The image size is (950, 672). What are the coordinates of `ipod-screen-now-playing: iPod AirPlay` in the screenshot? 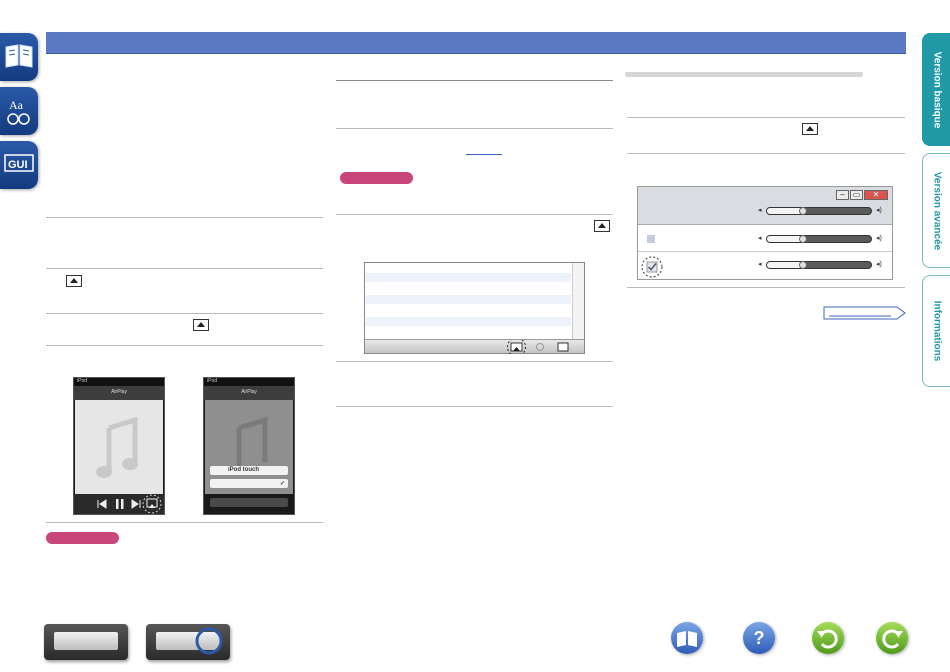 It's located at (119, 446).